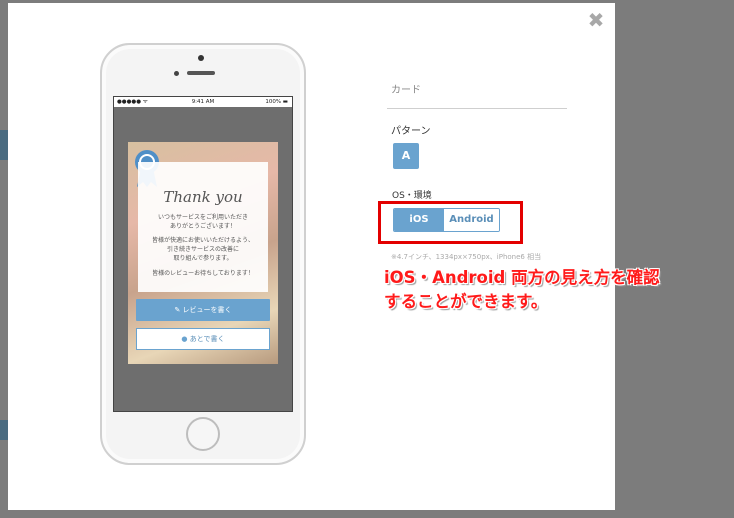 The height and width of the screenshot is (518, 734). Describe the element at coordinates (185, 339) in the screenshot. I see `chat-bubble-icon: ●` at that location.